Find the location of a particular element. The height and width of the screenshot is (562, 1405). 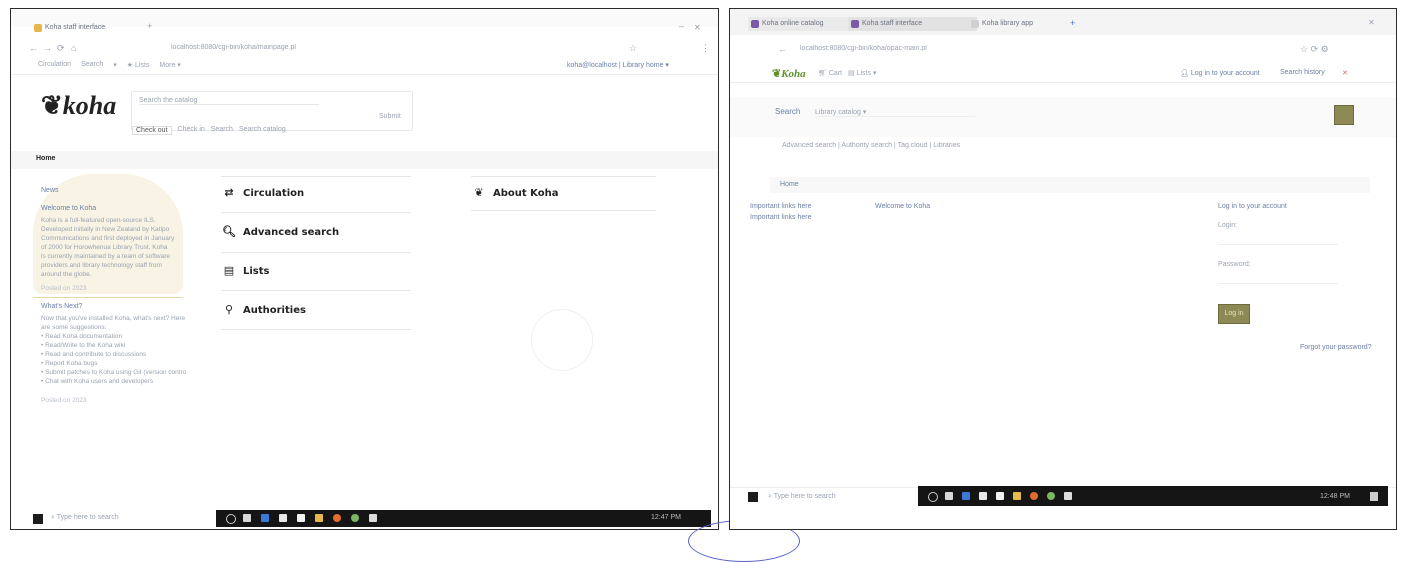

next-line: • Report Koha bugs is located at coordinates (113, 363).